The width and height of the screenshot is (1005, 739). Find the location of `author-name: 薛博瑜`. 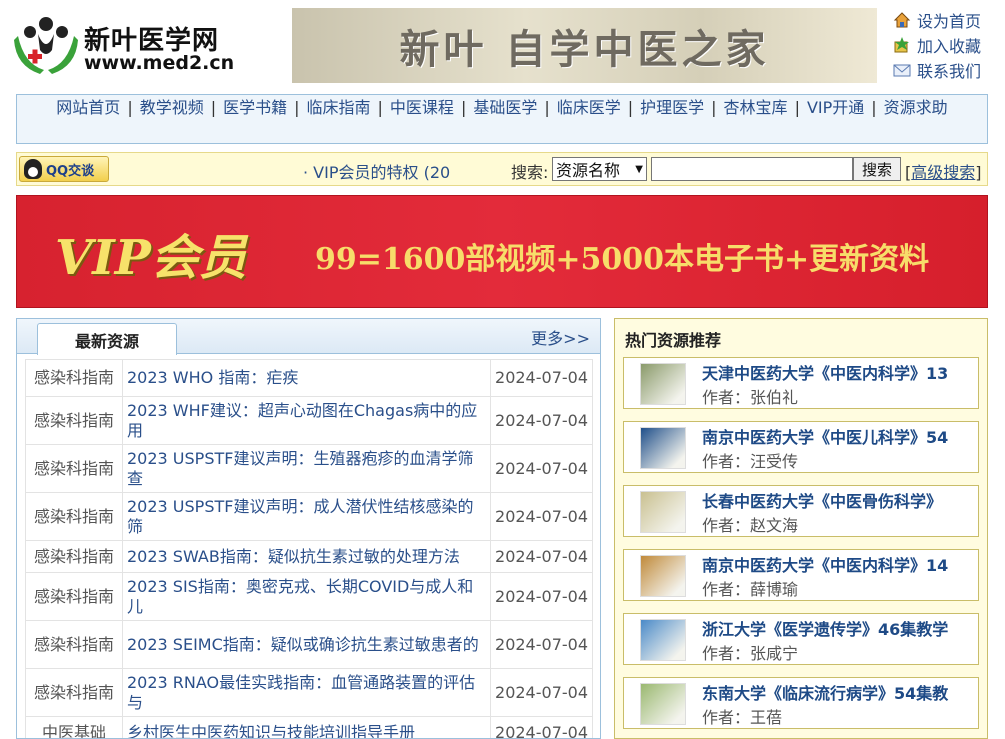

author-name: 薛博瑜 is located at coordinates (774, 589).